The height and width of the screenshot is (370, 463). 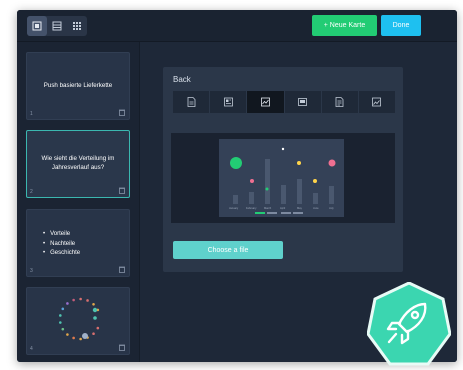 I want to click on svg-text: May, so click(x=300, y=208).